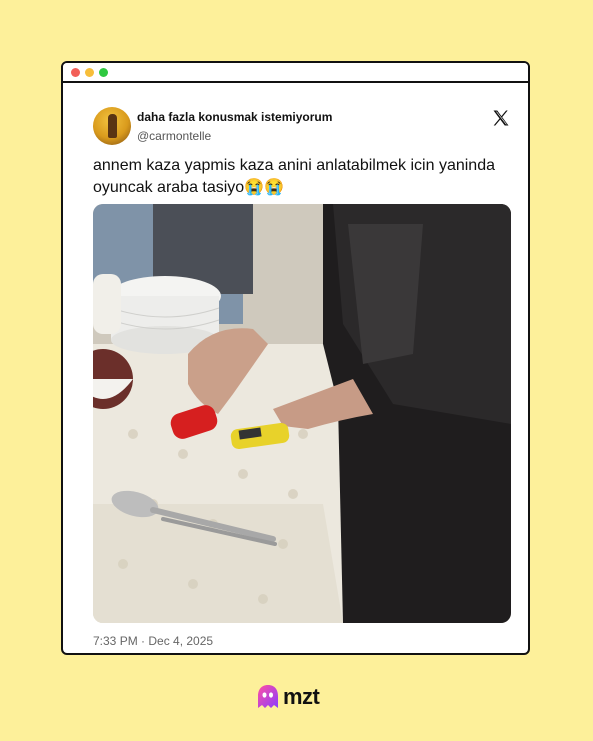  What do you see at coordinates (301, 696) in the screenshot?
I see `brand-name: mzt` at bounding box center [301, 696].